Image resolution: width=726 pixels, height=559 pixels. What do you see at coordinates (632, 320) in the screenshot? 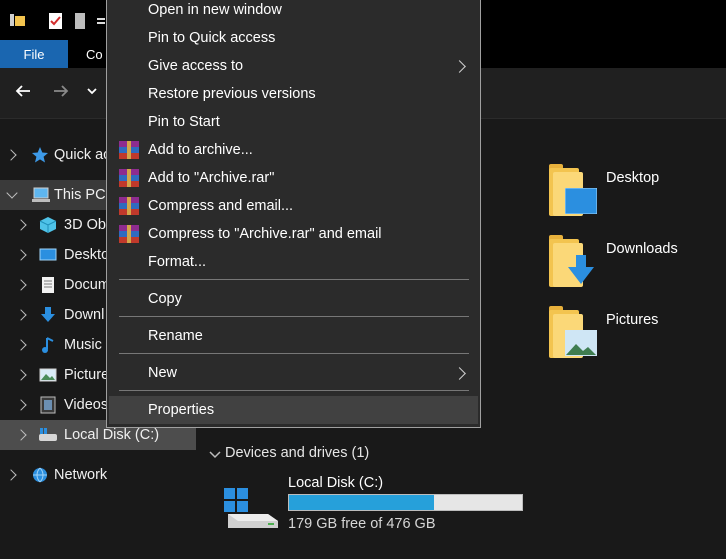
I see `folder-label: Pictures` at bounding box center [632, 320].